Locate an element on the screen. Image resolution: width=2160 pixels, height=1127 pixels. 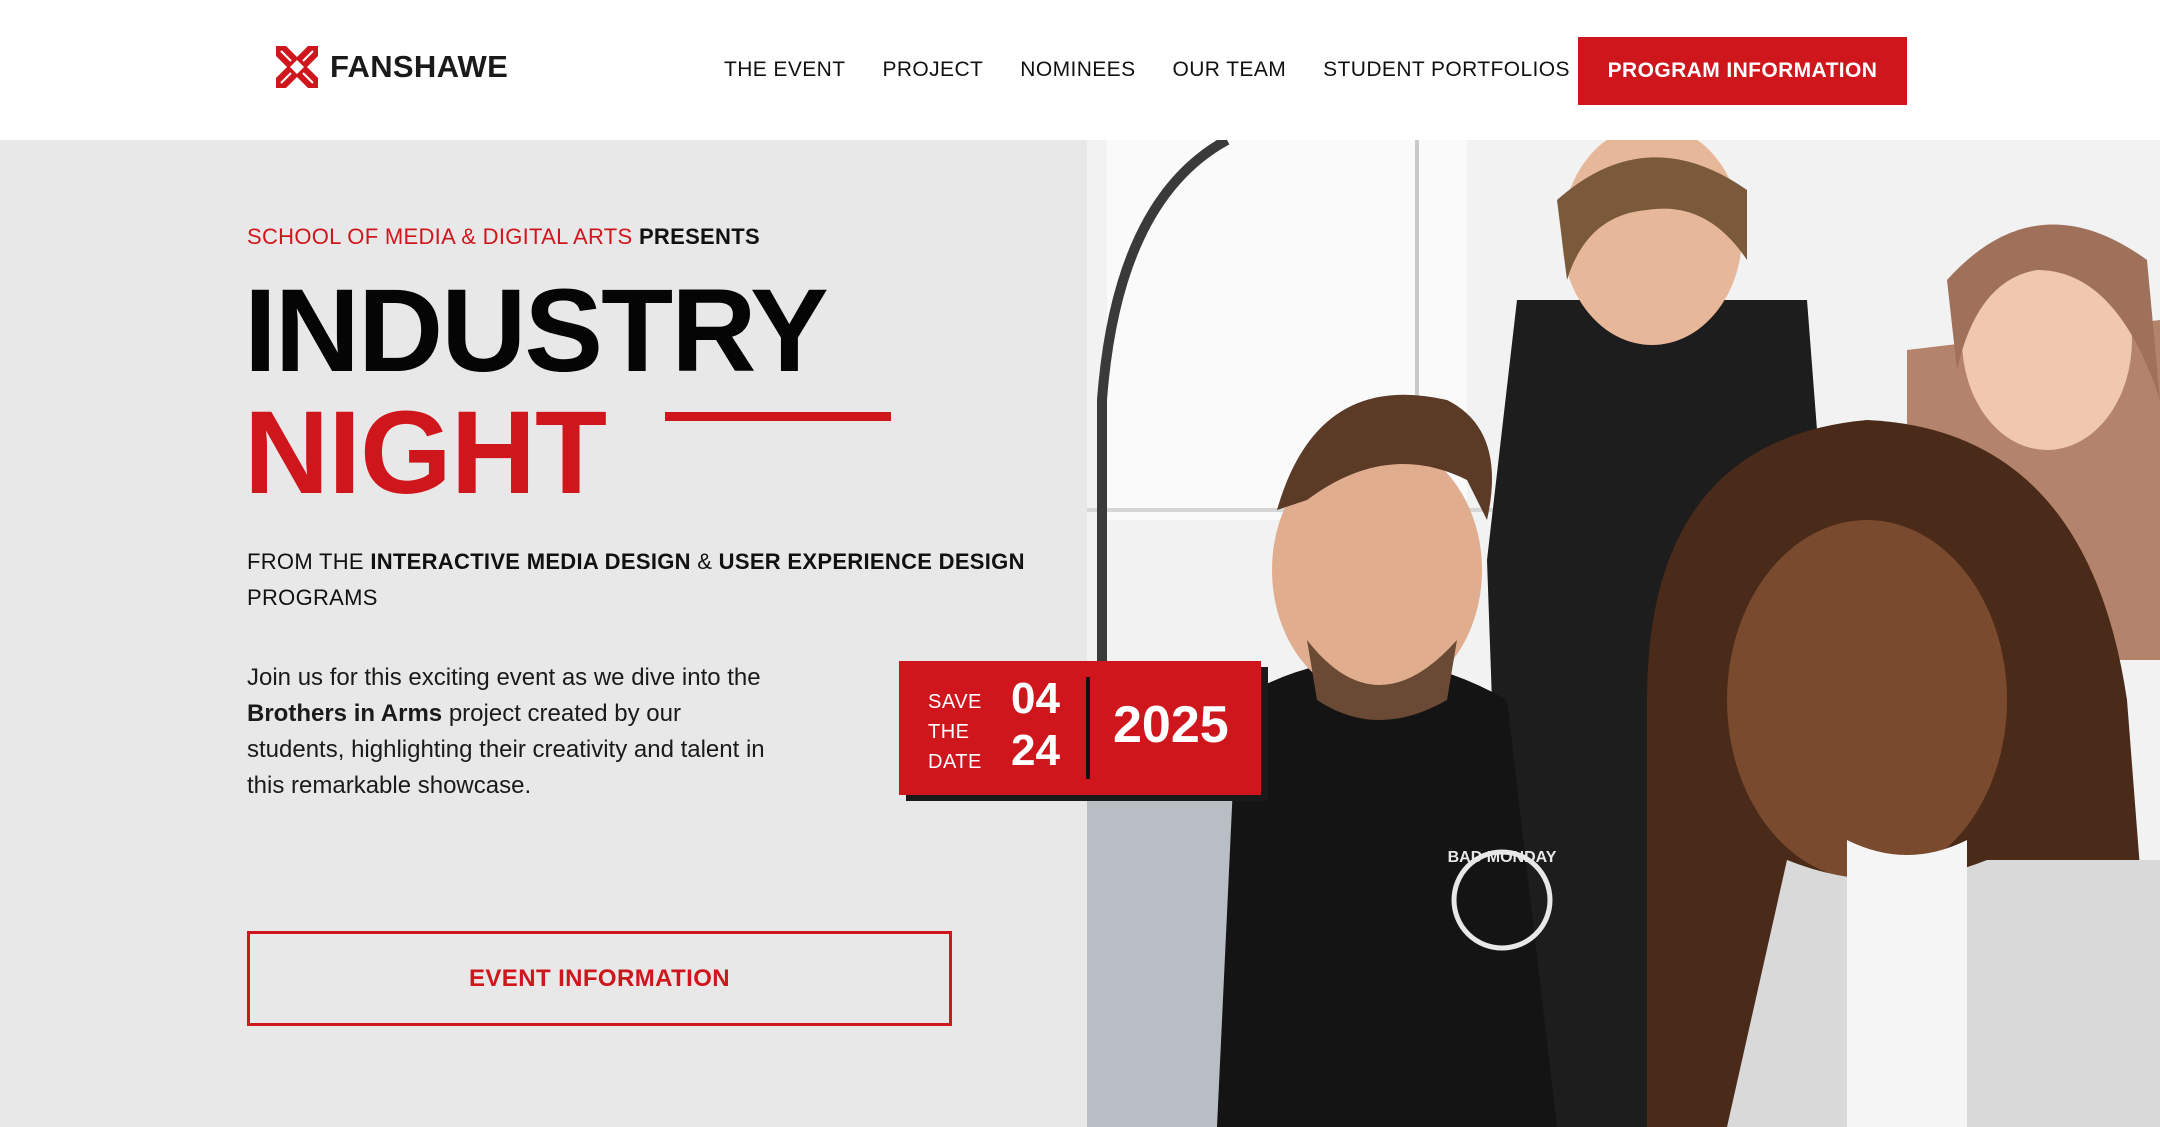
fanshawe-logo-icon is located at coordinates (297, 67).